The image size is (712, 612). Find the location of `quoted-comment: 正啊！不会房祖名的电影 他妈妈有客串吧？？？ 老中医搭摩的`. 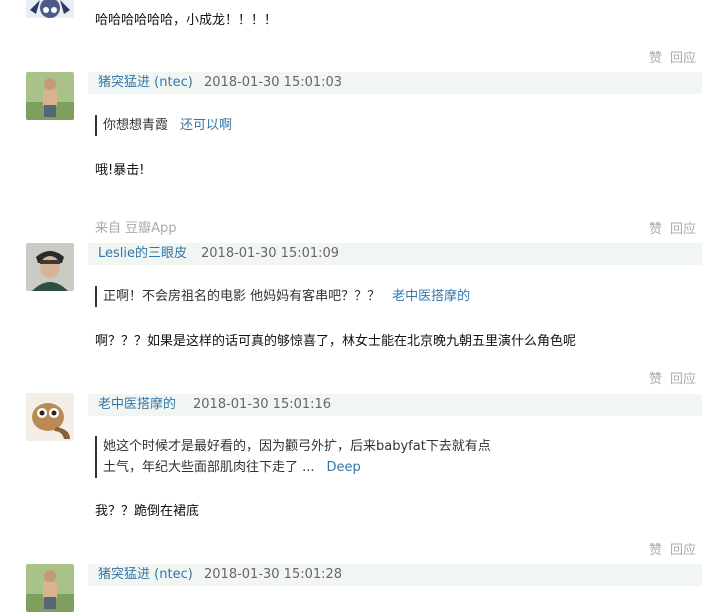

quoted-comment: 正啊！不会房祖名的电影 他妈妈有客串吧？？？ 老中医搭摩的 is located at coordinates (282, 296).